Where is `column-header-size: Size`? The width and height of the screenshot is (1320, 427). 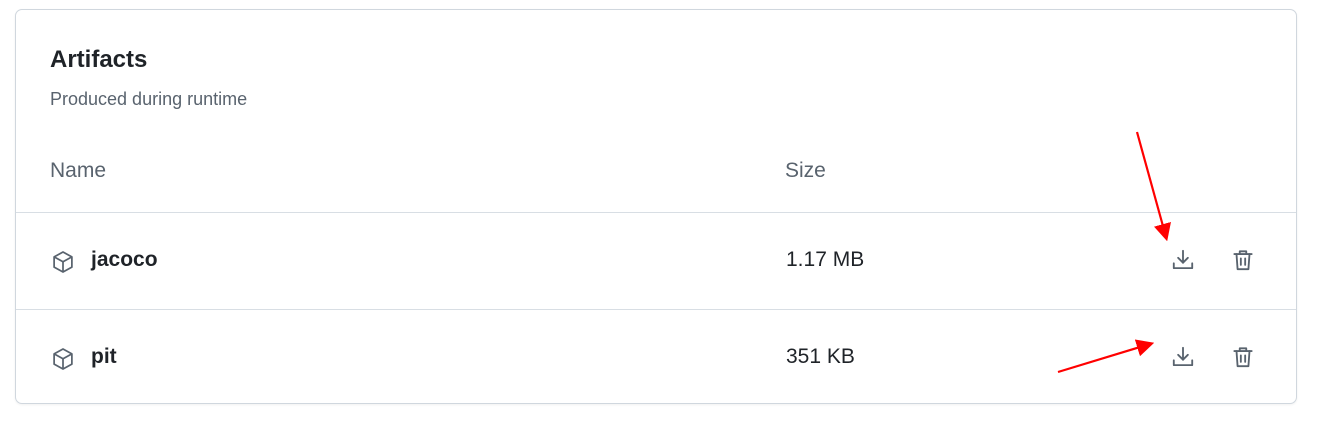
column-header-size: Size is located at coordinates (805, 170).